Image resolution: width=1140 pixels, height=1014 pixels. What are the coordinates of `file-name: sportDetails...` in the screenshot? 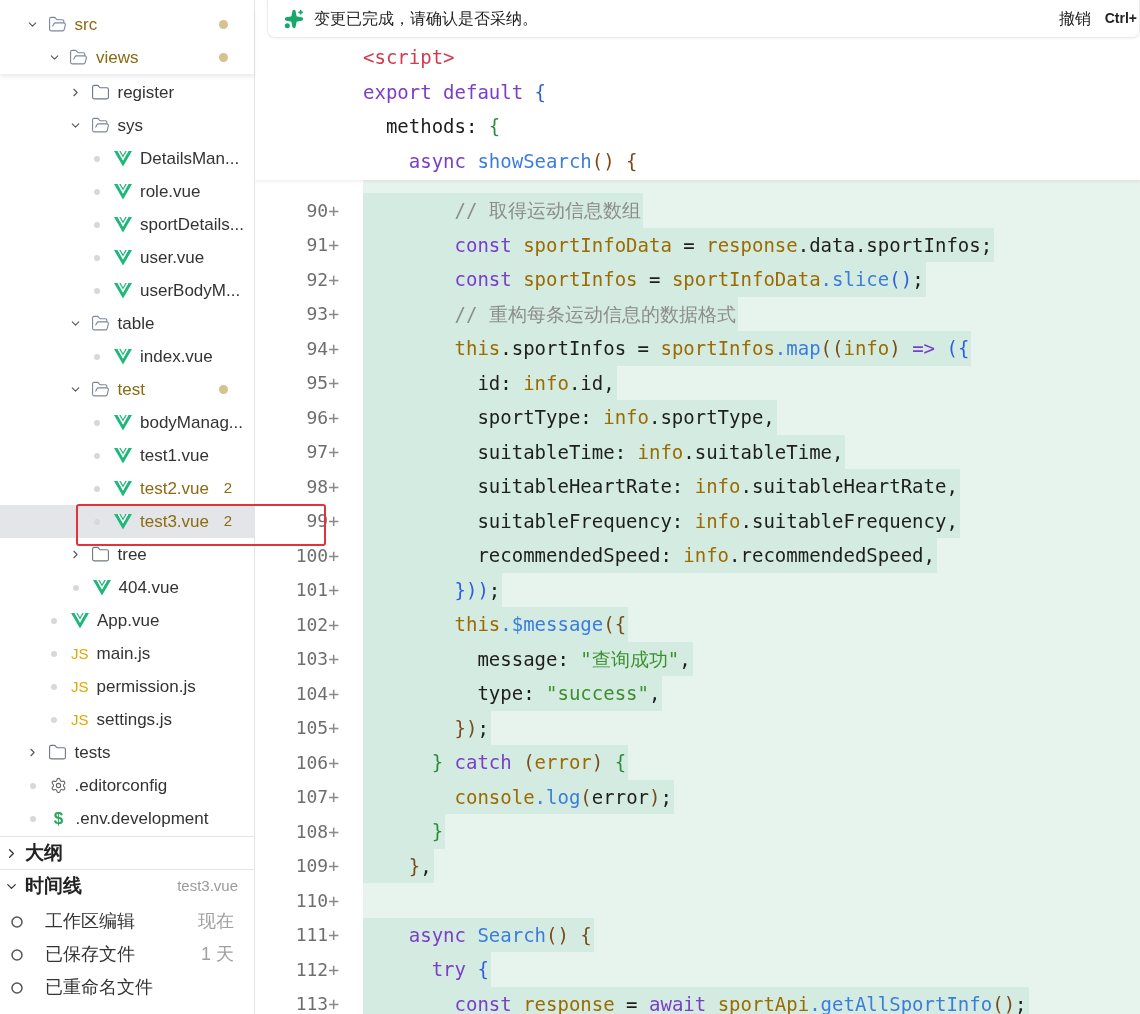 It's located at (192, 224).